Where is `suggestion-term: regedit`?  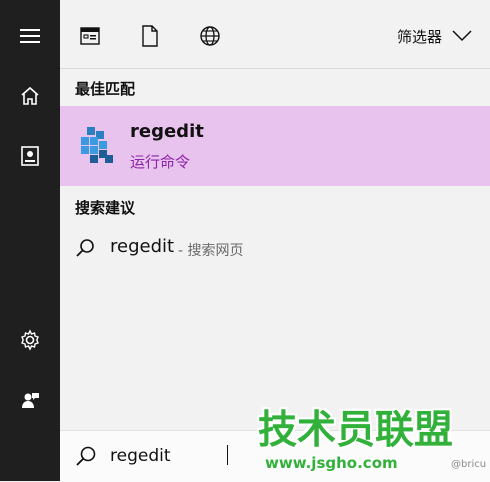
suggestion-term: regedit is located at coordinates (142, 246).